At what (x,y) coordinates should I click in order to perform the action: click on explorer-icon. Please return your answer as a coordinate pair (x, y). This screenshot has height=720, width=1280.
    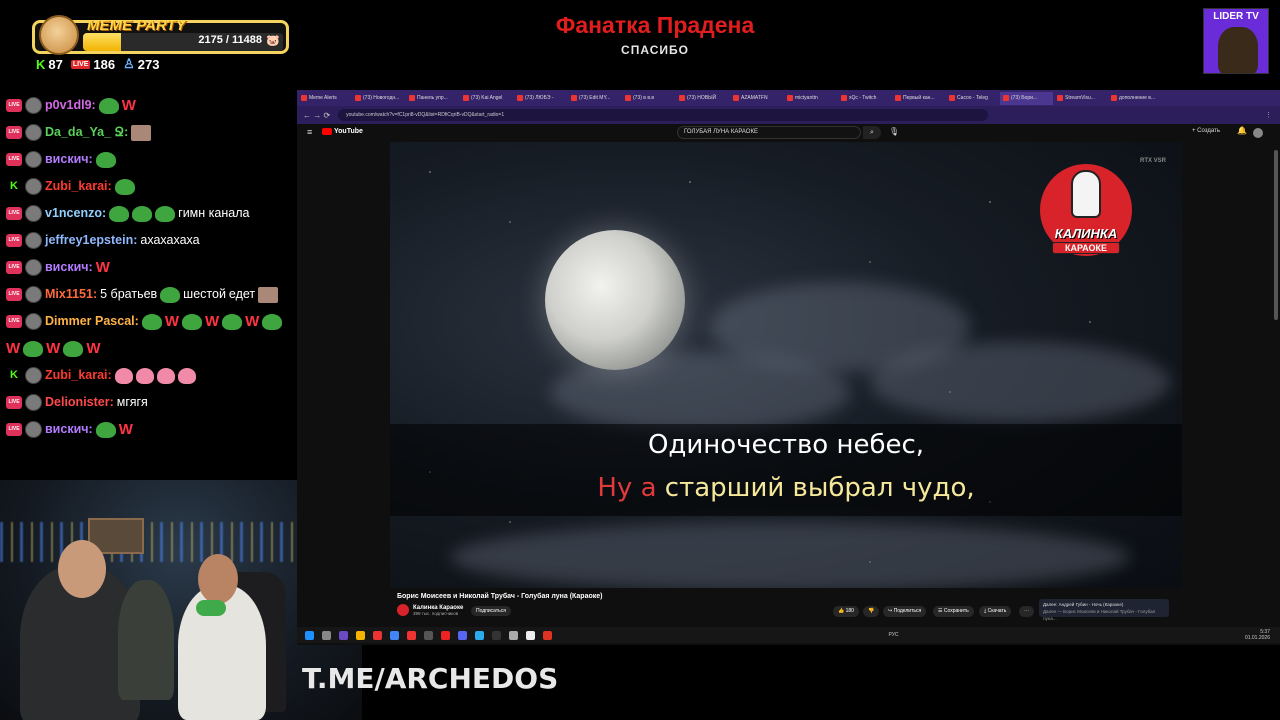
    Looking at the image, I should click on (360, 635).